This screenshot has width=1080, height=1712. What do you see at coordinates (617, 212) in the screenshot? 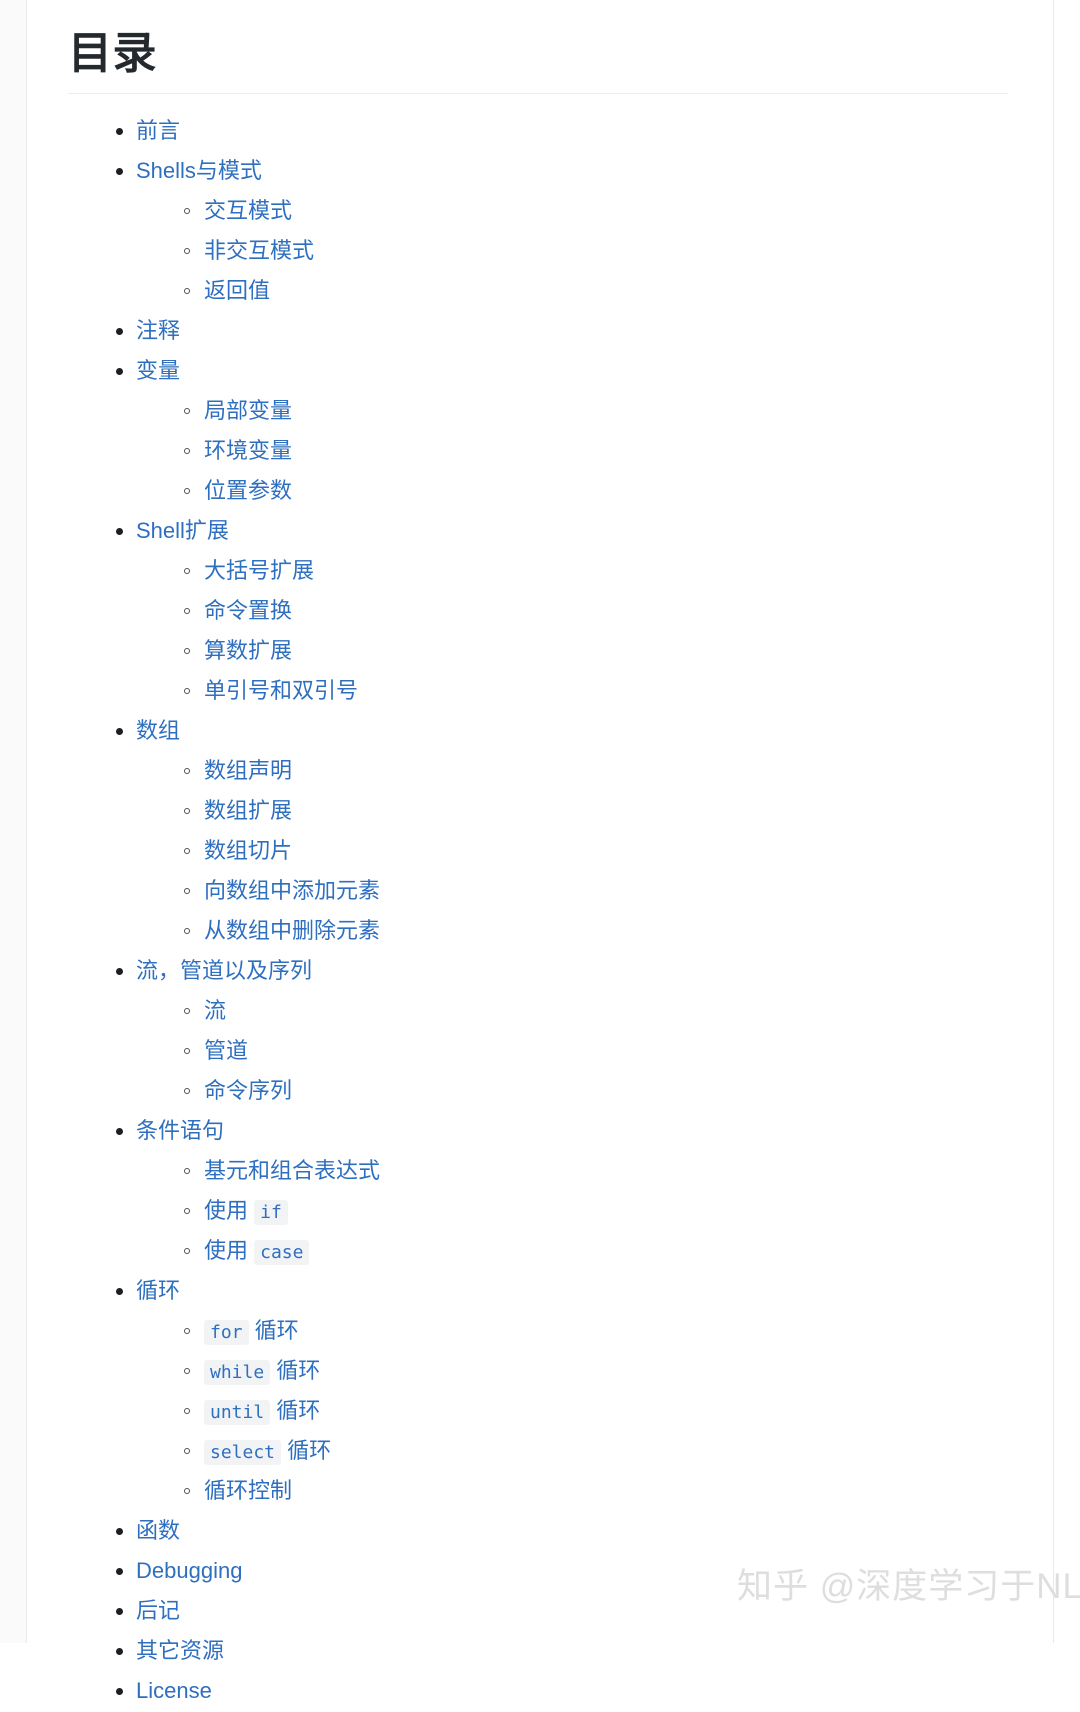
I see `toc-subitem: 交互模式` at bounding box center [617, 212].